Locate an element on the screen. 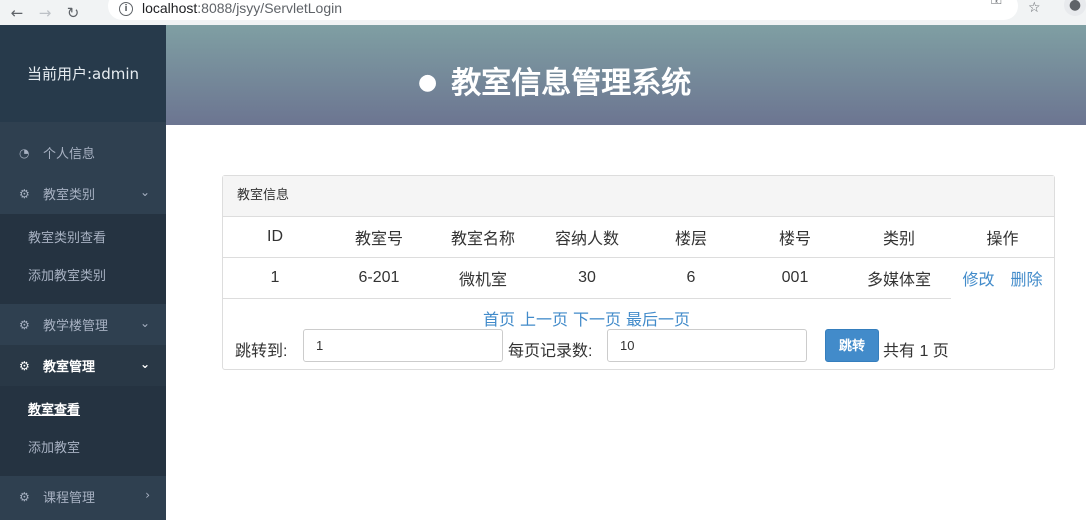 Image resolution: width=1086 pixels, height=520 pixels. profile-avatar-icon: ● is located at coordinates (1075, 8).